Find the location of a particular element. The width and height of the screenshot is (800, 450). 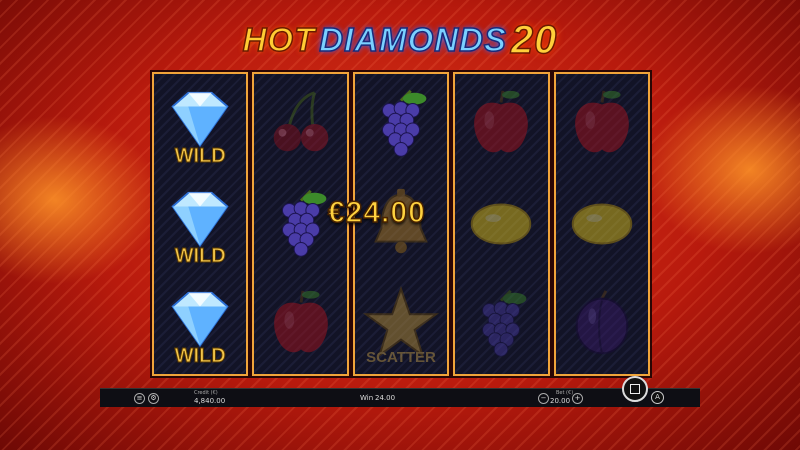

logo-hot: HOT is located at coordinates (279, 39).